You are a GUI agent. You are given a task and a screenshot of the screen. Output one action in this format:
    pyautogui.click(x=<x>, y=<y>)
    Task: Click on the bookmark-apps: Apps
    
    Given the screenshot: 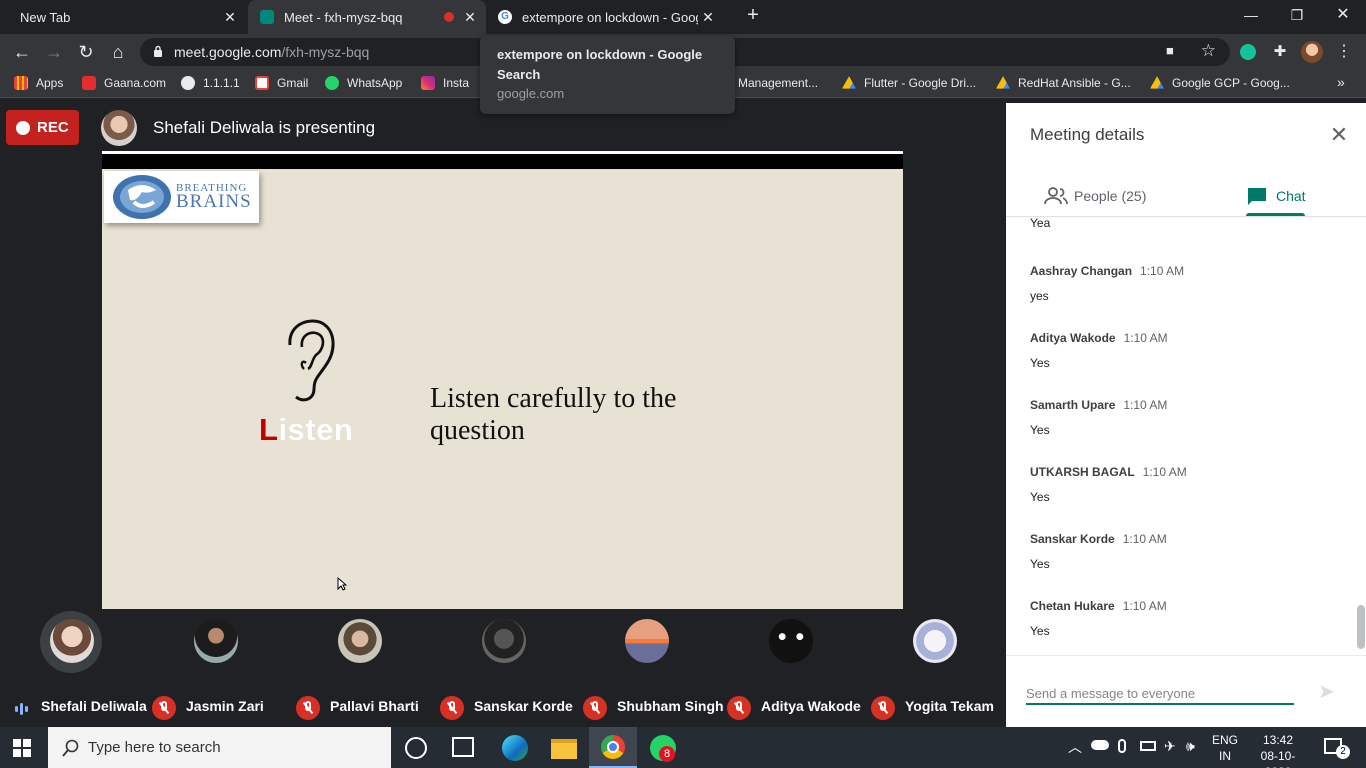 What is the action you would take?
    pyautogui.click(x=38, y=83)
    